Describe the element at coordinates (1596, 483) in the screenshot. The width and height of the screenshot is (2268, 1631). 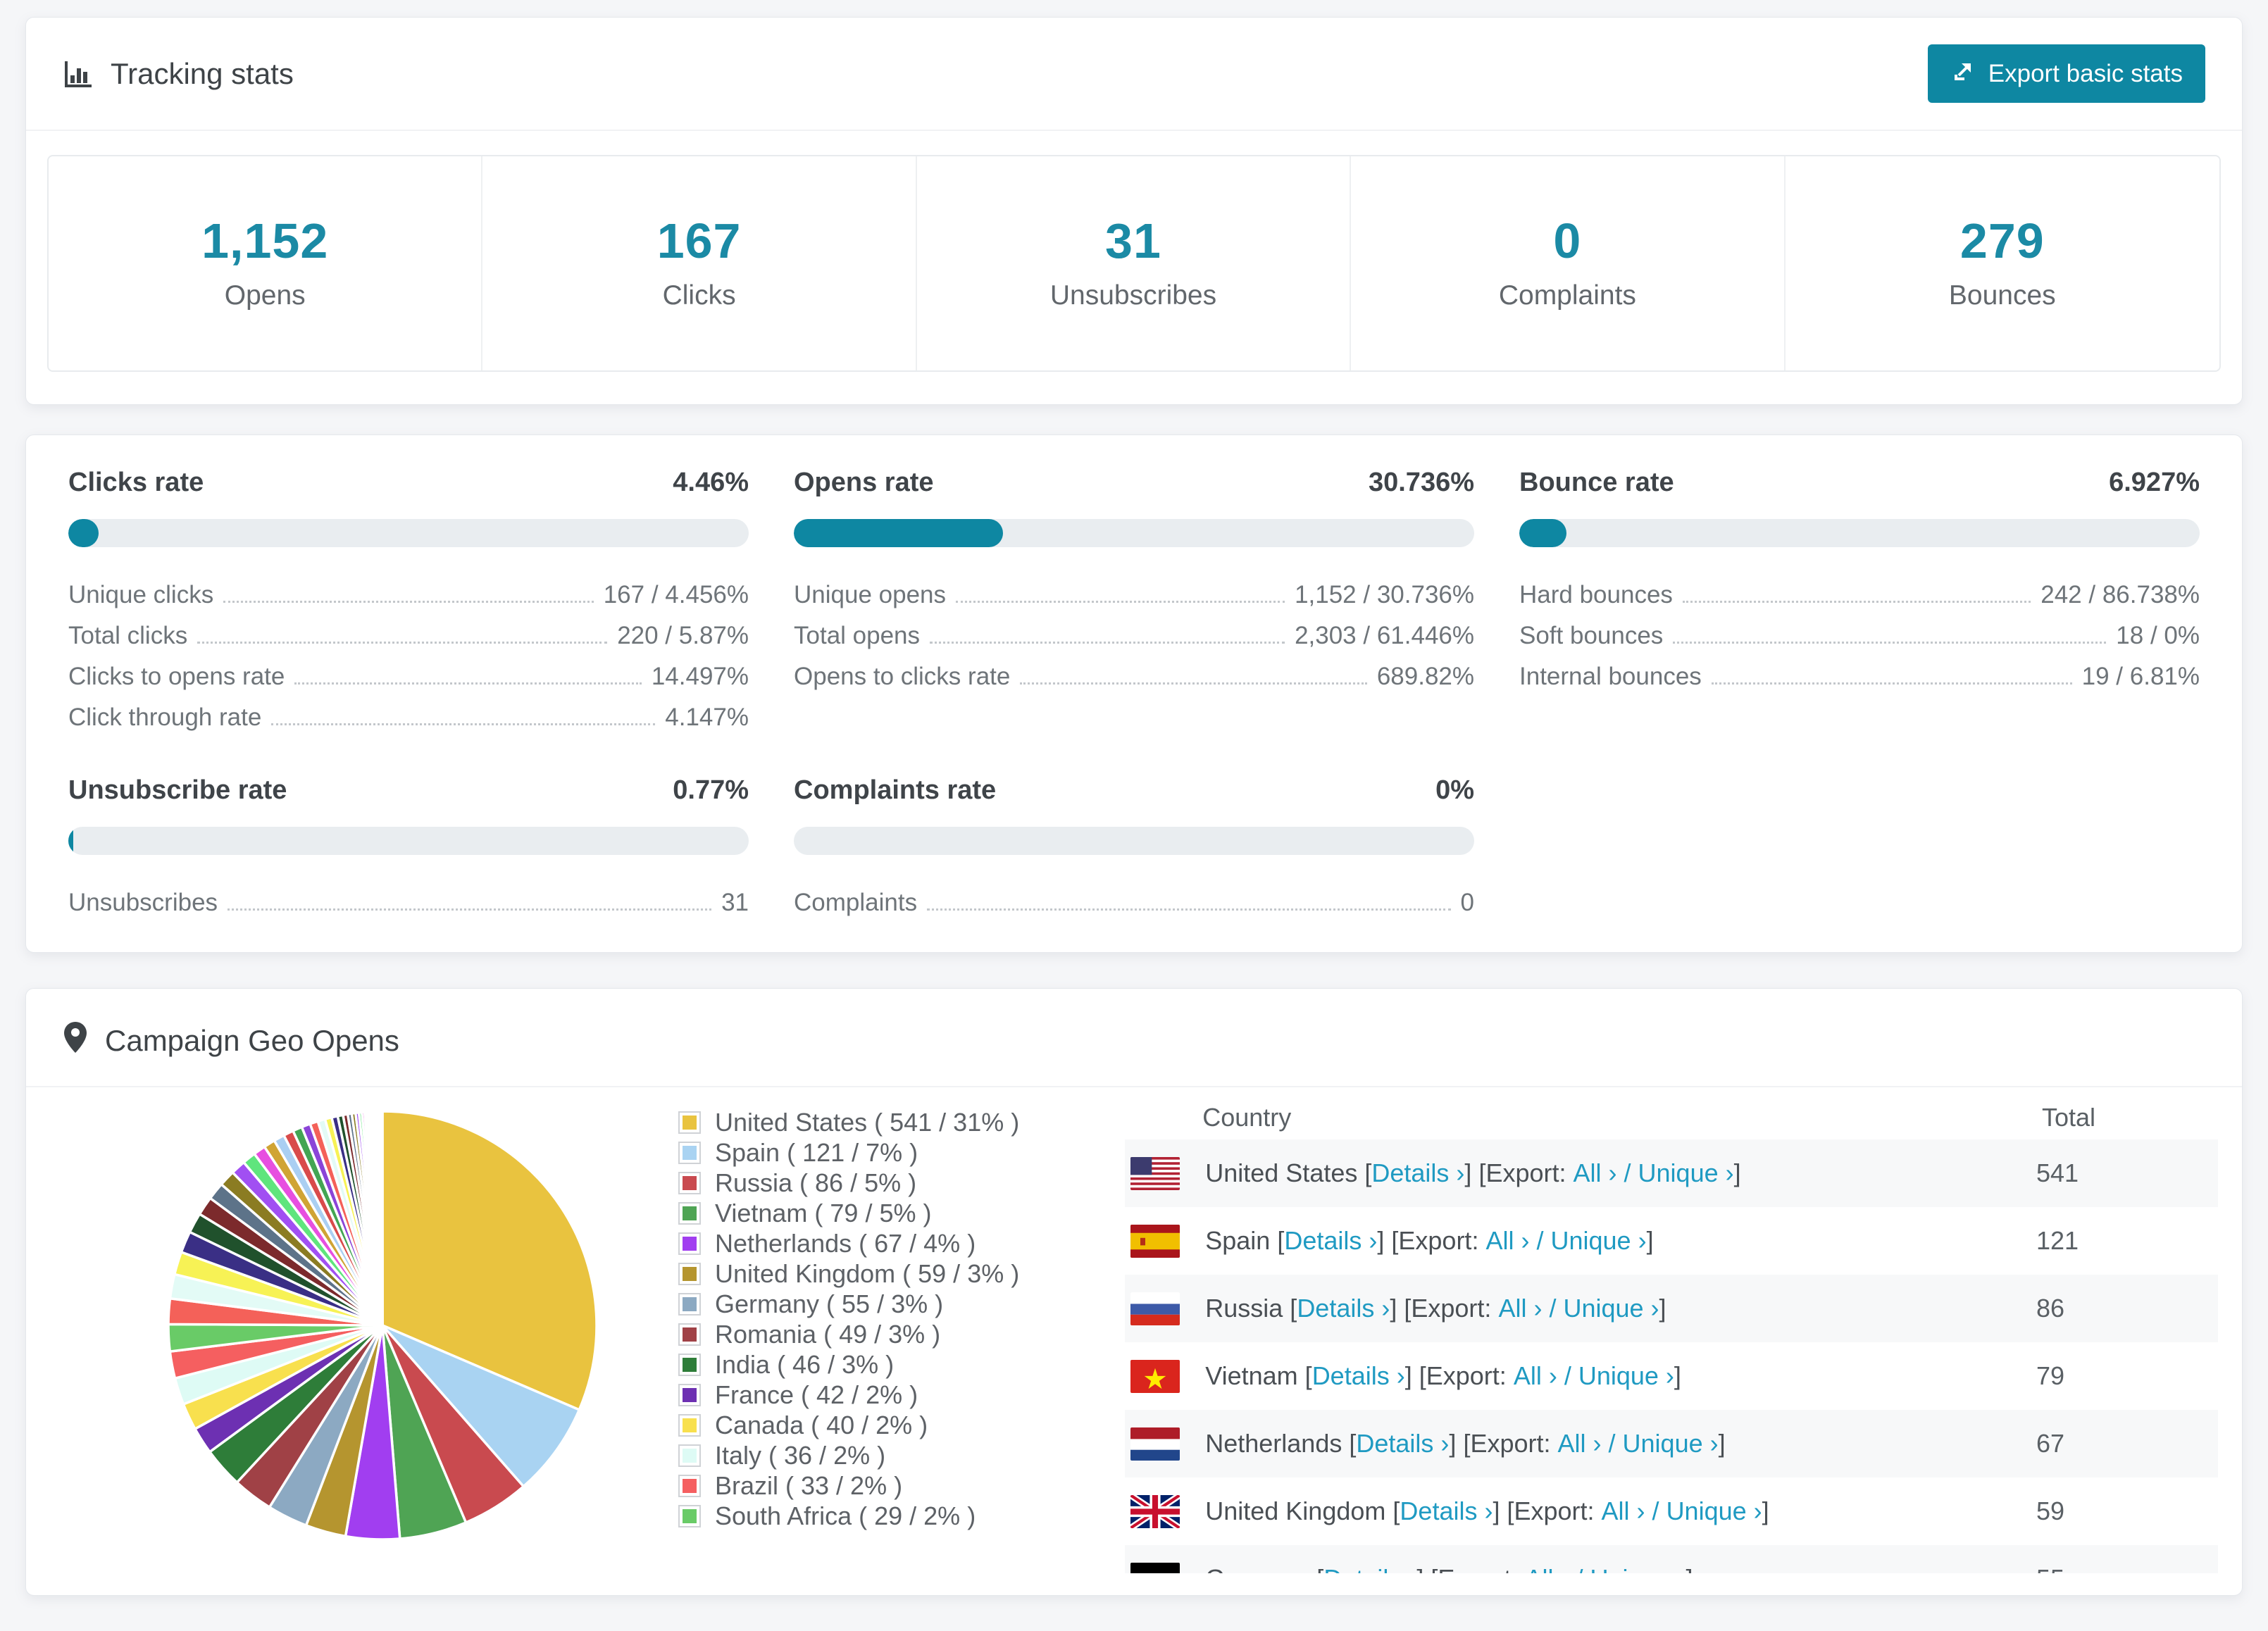
I see `rate-title: Bounce rate` at that location.